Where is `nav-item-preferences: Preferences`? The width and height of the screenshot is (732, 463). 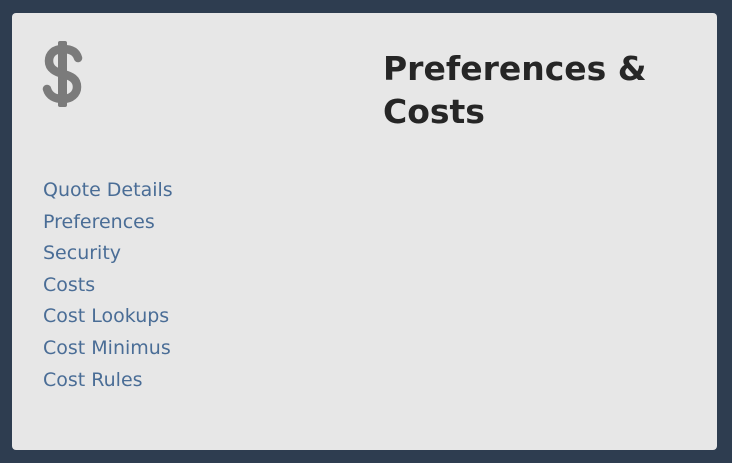 nav-item-preferences: Preferences is located at coordinates (108, 223).